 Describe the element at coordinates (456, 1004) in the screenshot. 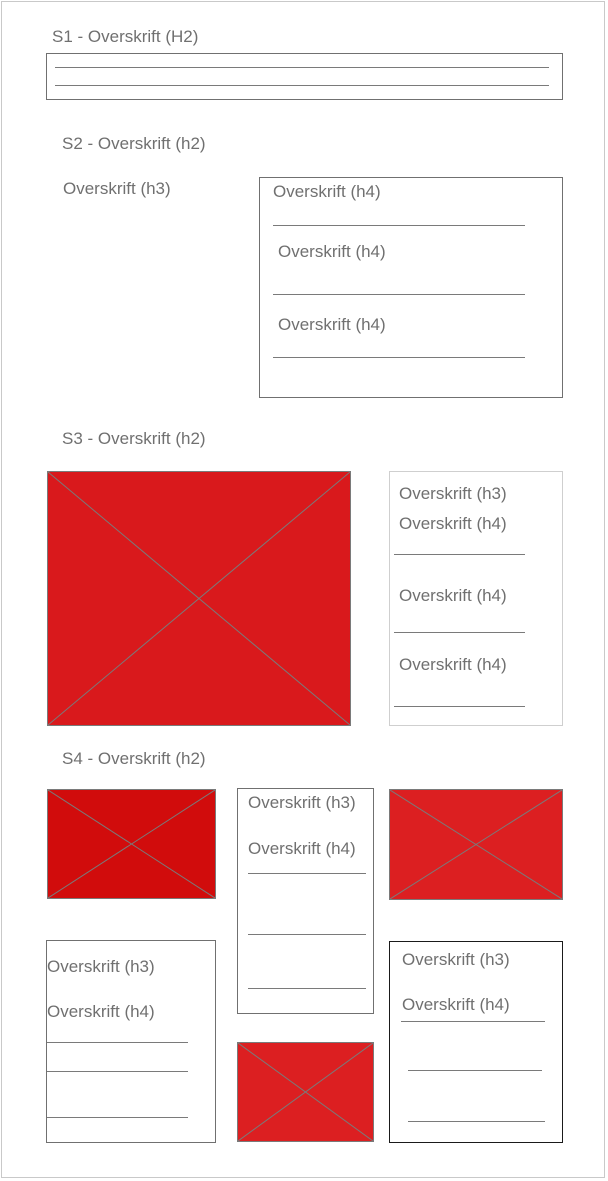

I see `s4-right-h4: Overskrift (h4)` at that location.